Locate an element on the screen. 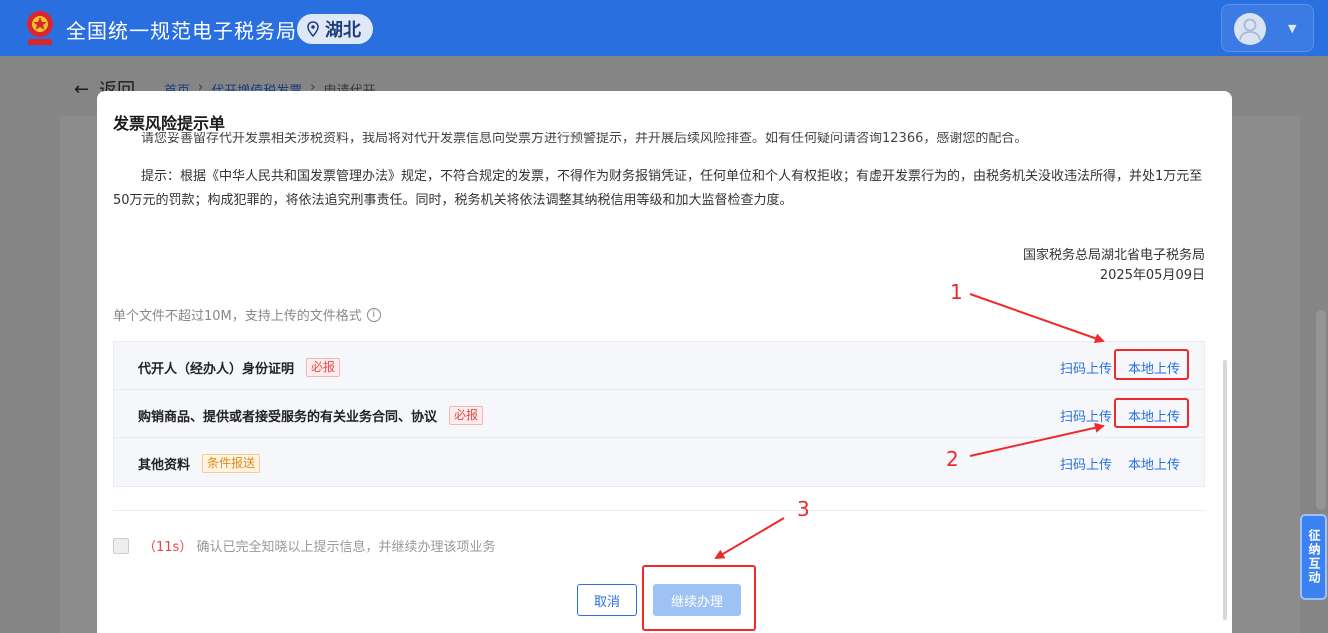 This screenshot has height=633, width=1328. user-icon is located at coordinates (1250, 29).